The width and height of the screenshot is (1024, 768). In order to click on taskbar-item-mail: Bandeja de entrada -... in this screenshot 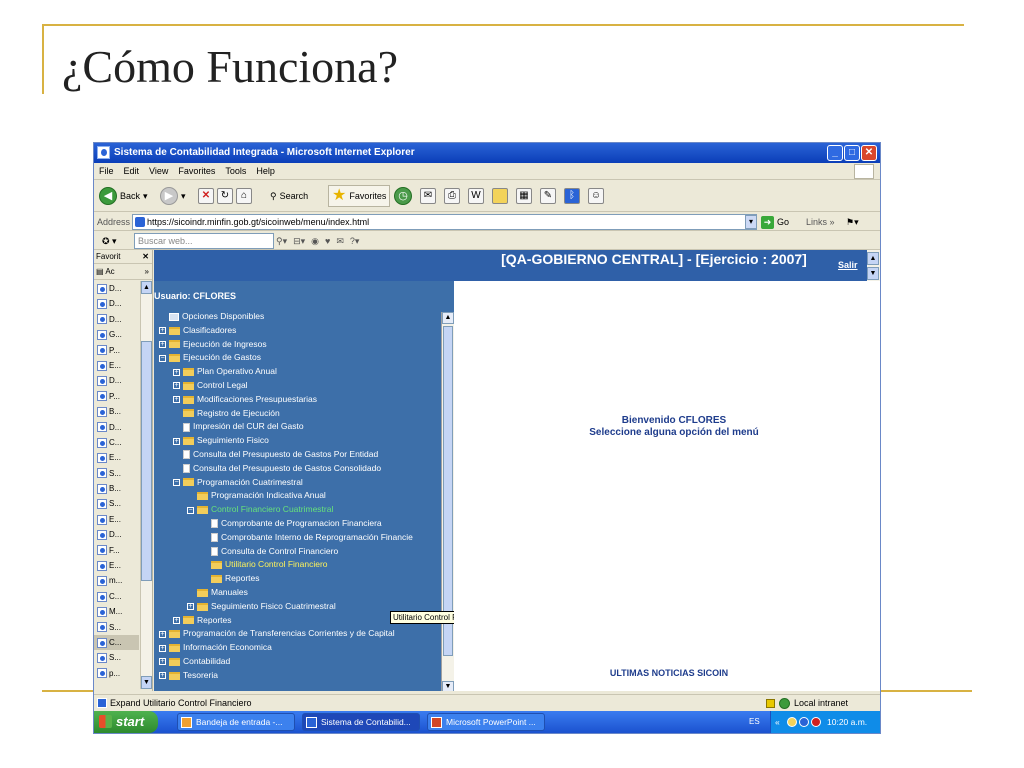, I will do `click(236, 722)`.